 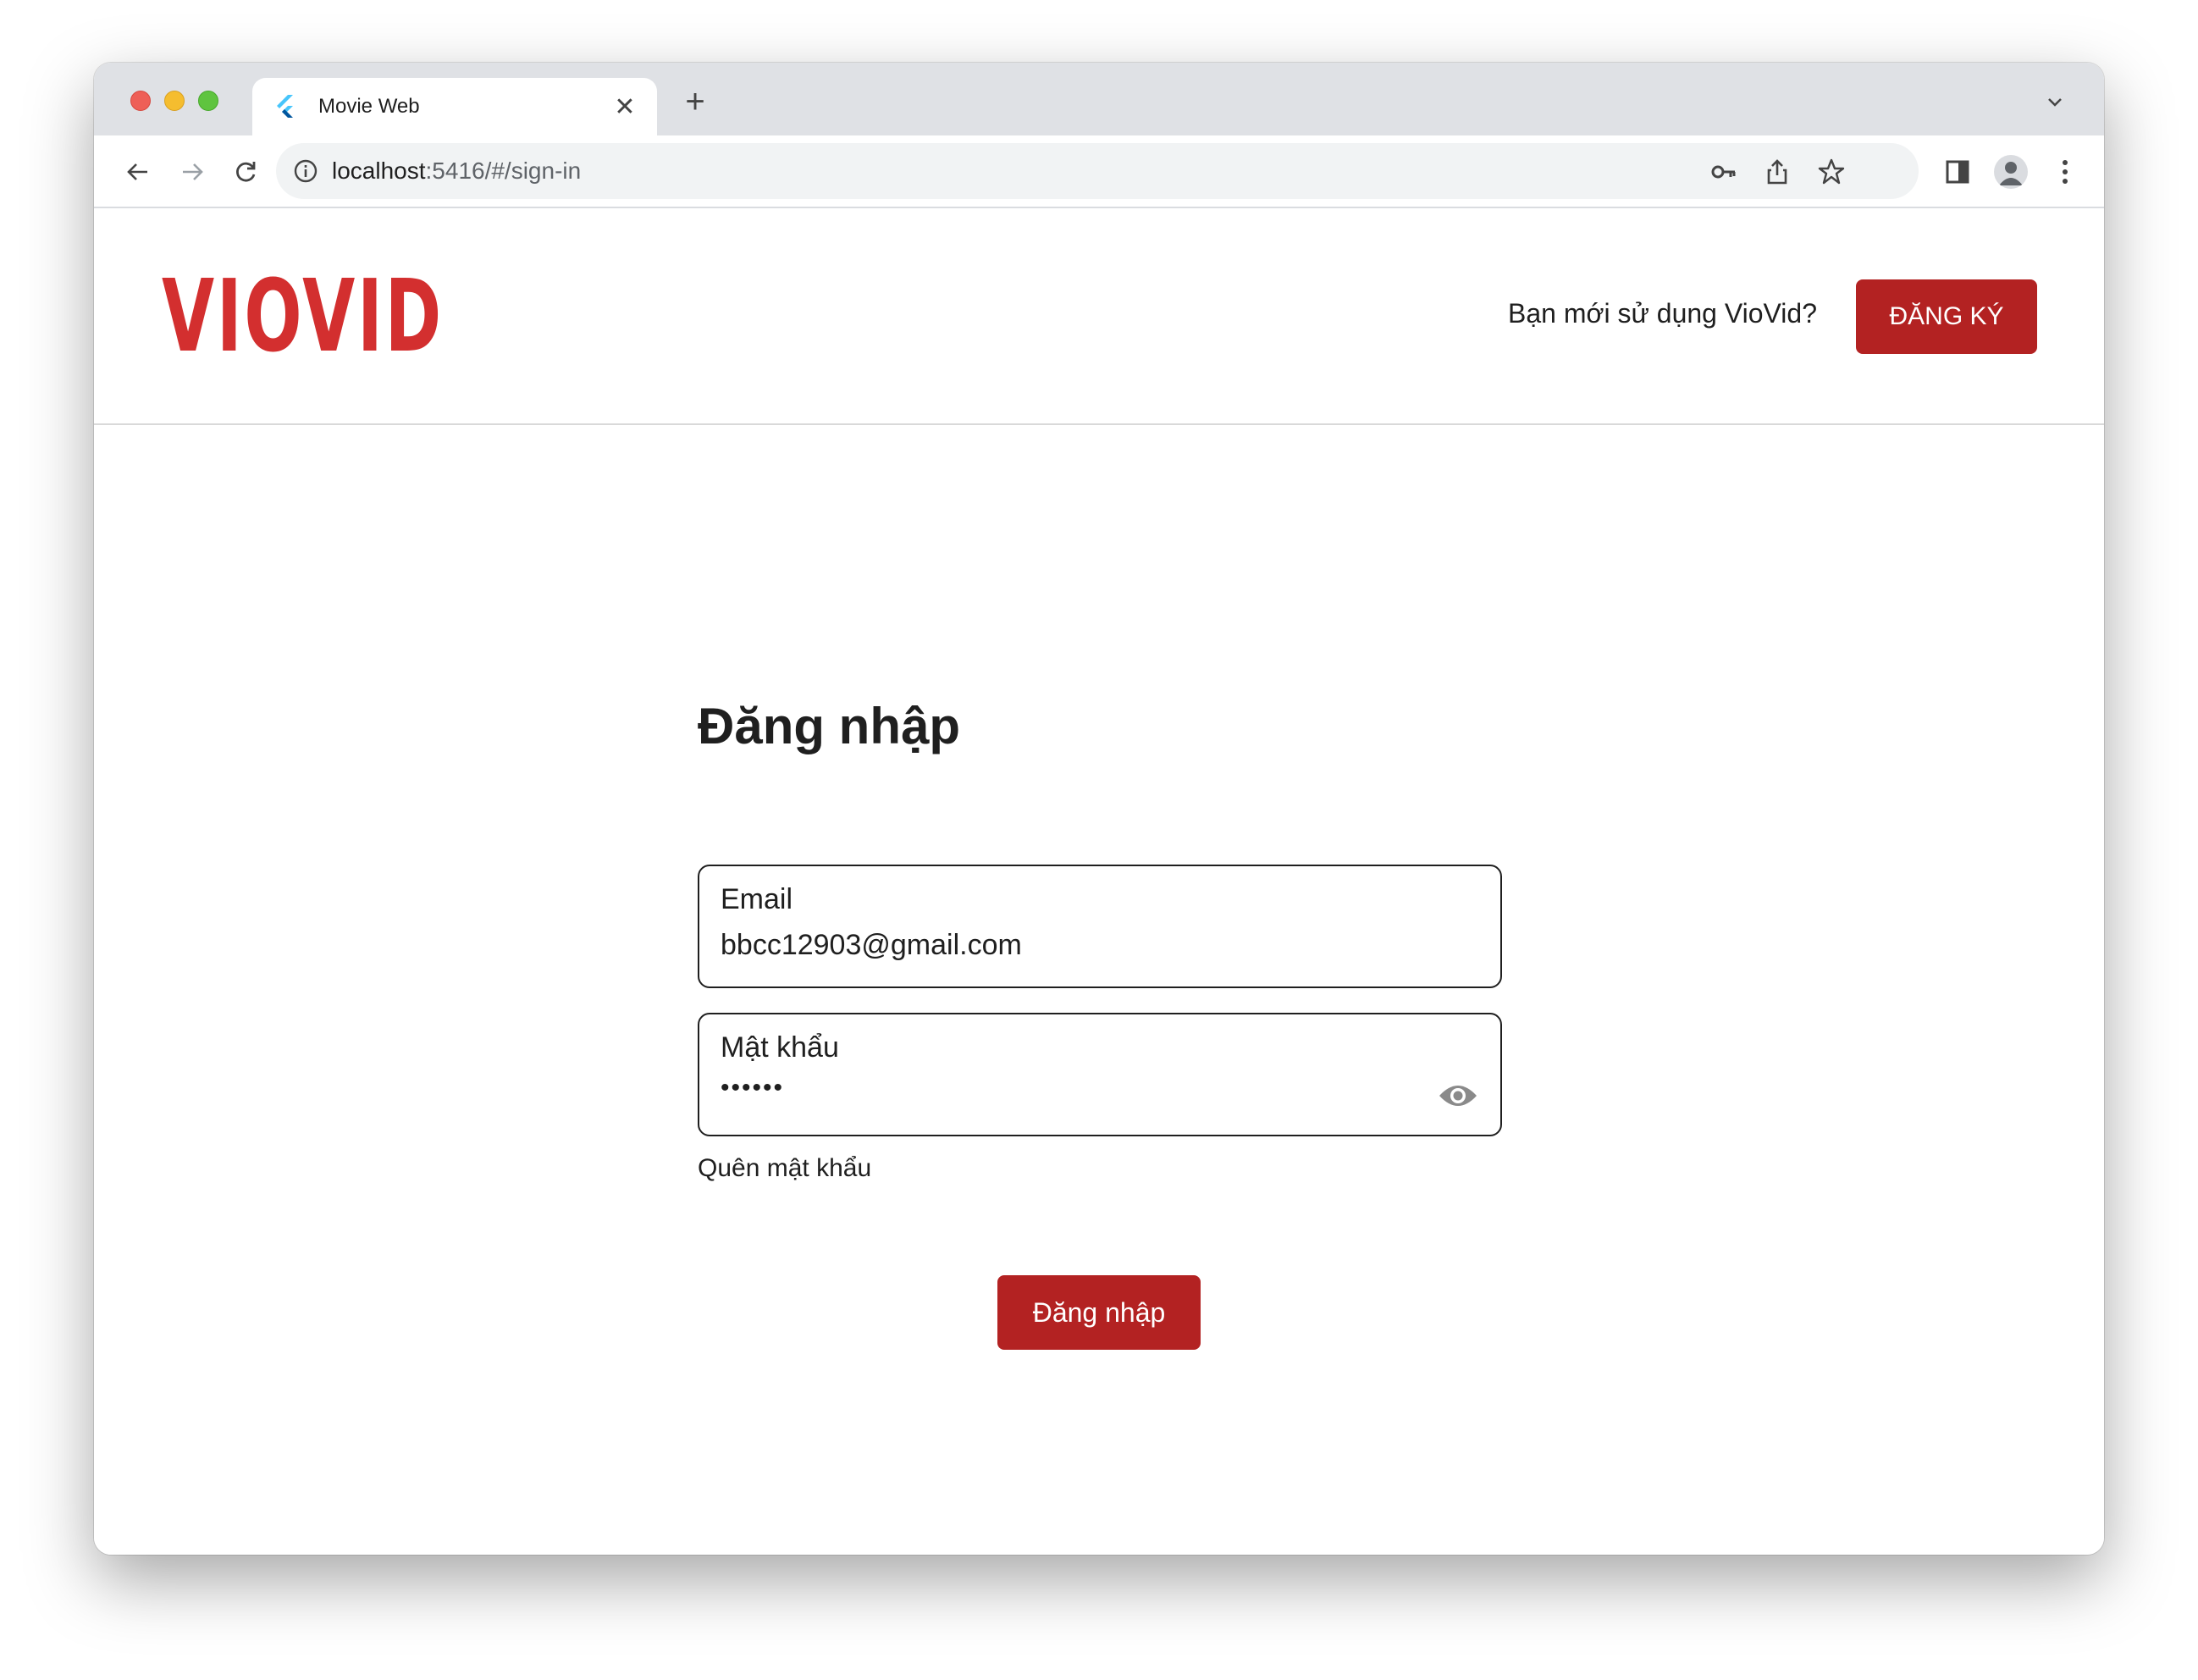 What do you see at coordinates (1662, 314) in the screenshot?
I see `signup-prompt: Bạn mới sử dụng VioVid?` at bounding box center [1662, 314].